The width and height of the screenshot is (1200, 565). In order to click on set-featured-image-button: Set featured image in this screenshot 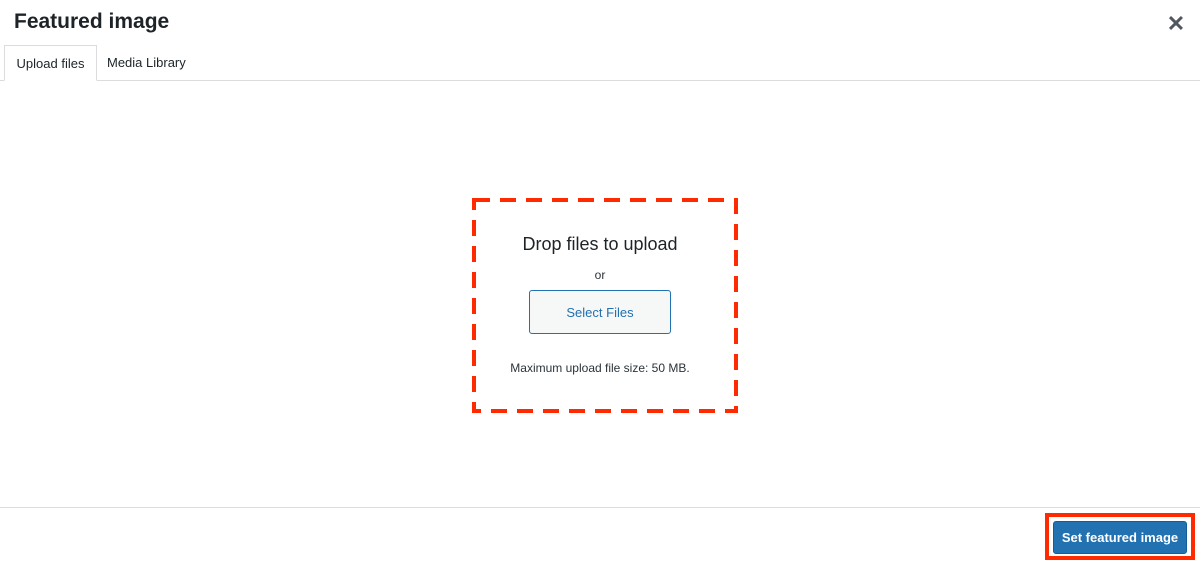, I will do `click(1120, 537)`.